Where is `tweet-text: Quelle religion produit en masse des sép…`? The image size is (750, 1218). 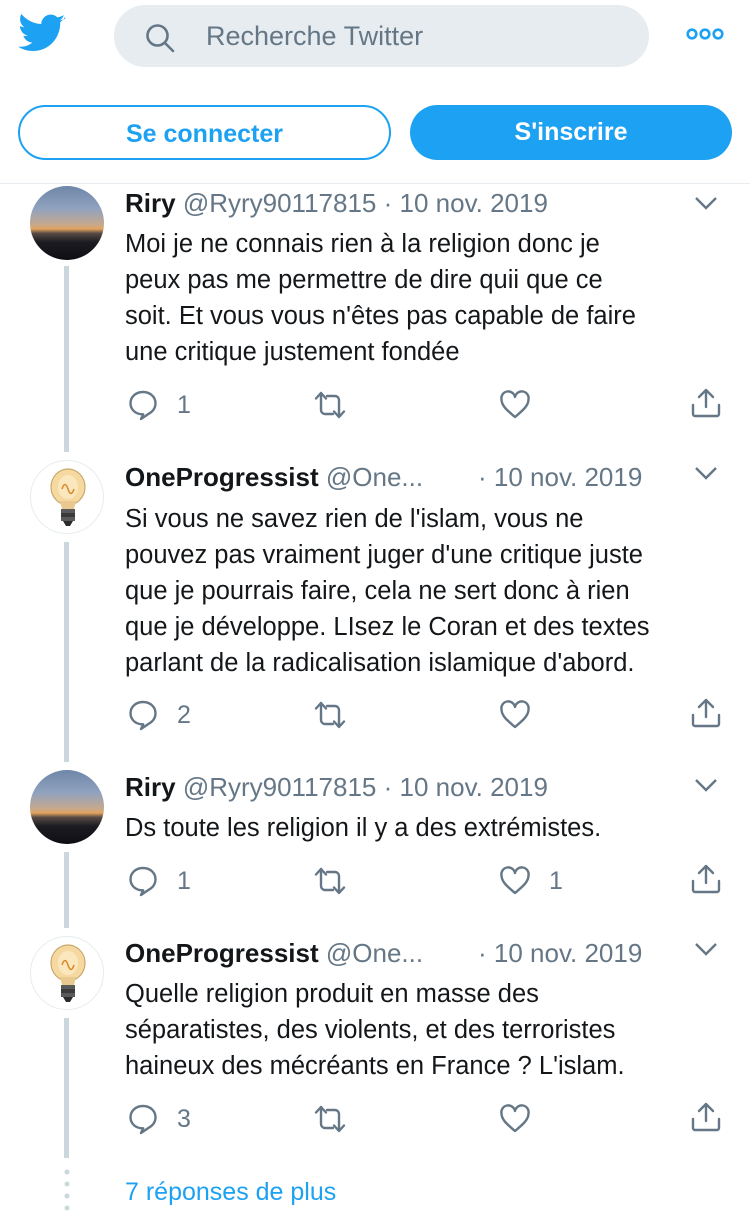
tweet-text: Quelle religion produit en masse des sép… is located at coordinates (375, 1030).